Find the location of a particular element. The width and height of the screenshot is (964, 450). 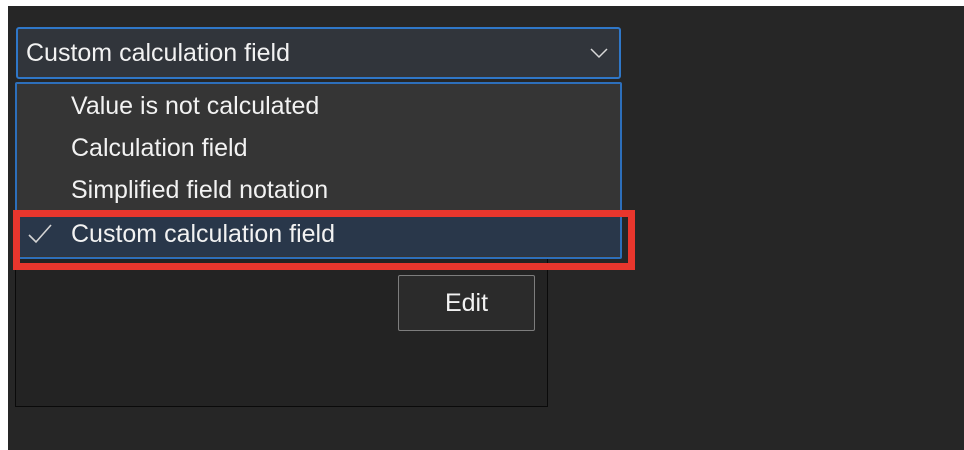

option-simplified-field-notation: Simplified field notation is located at coordinates (318, 190).